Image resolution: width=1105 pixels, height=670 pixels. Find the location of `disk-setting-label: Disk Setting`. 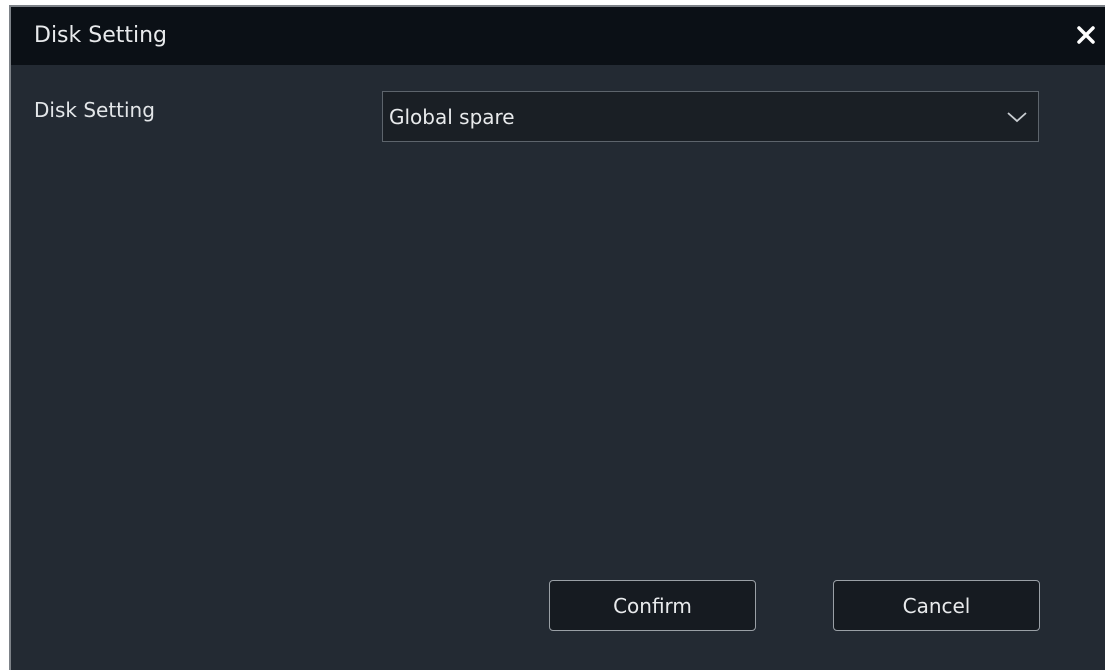

disk-setting-label: Disk Setting is located at coordinates (94, 110).